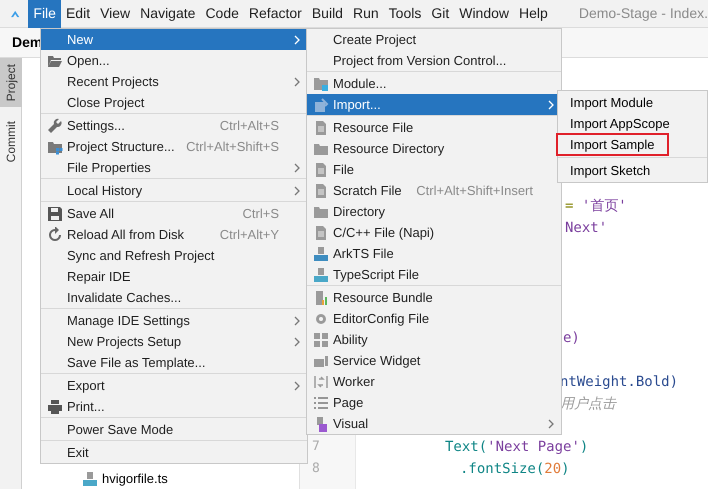 This screenshot has width=708, height=489. I want to click on menu-item: Close Project, so click(174, 102).